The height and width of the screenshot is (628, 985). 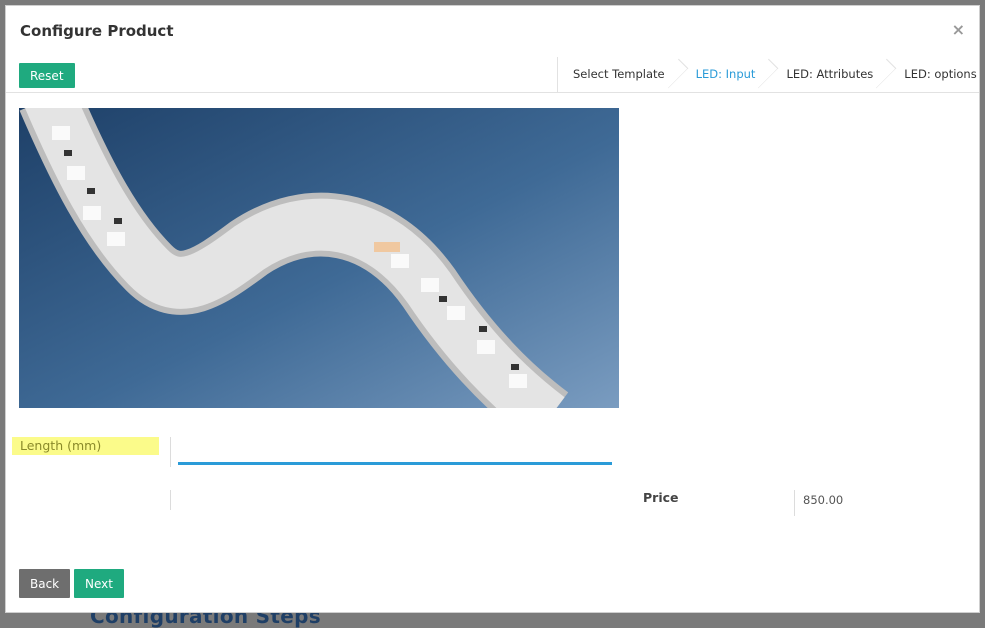 I want to click on step-label: LED: options, so click(x=940, y=74).